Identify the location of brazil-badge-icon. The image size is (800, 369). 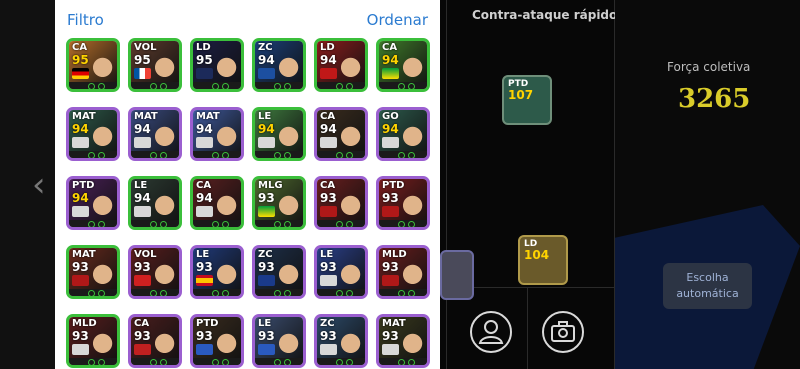
(390, 73).